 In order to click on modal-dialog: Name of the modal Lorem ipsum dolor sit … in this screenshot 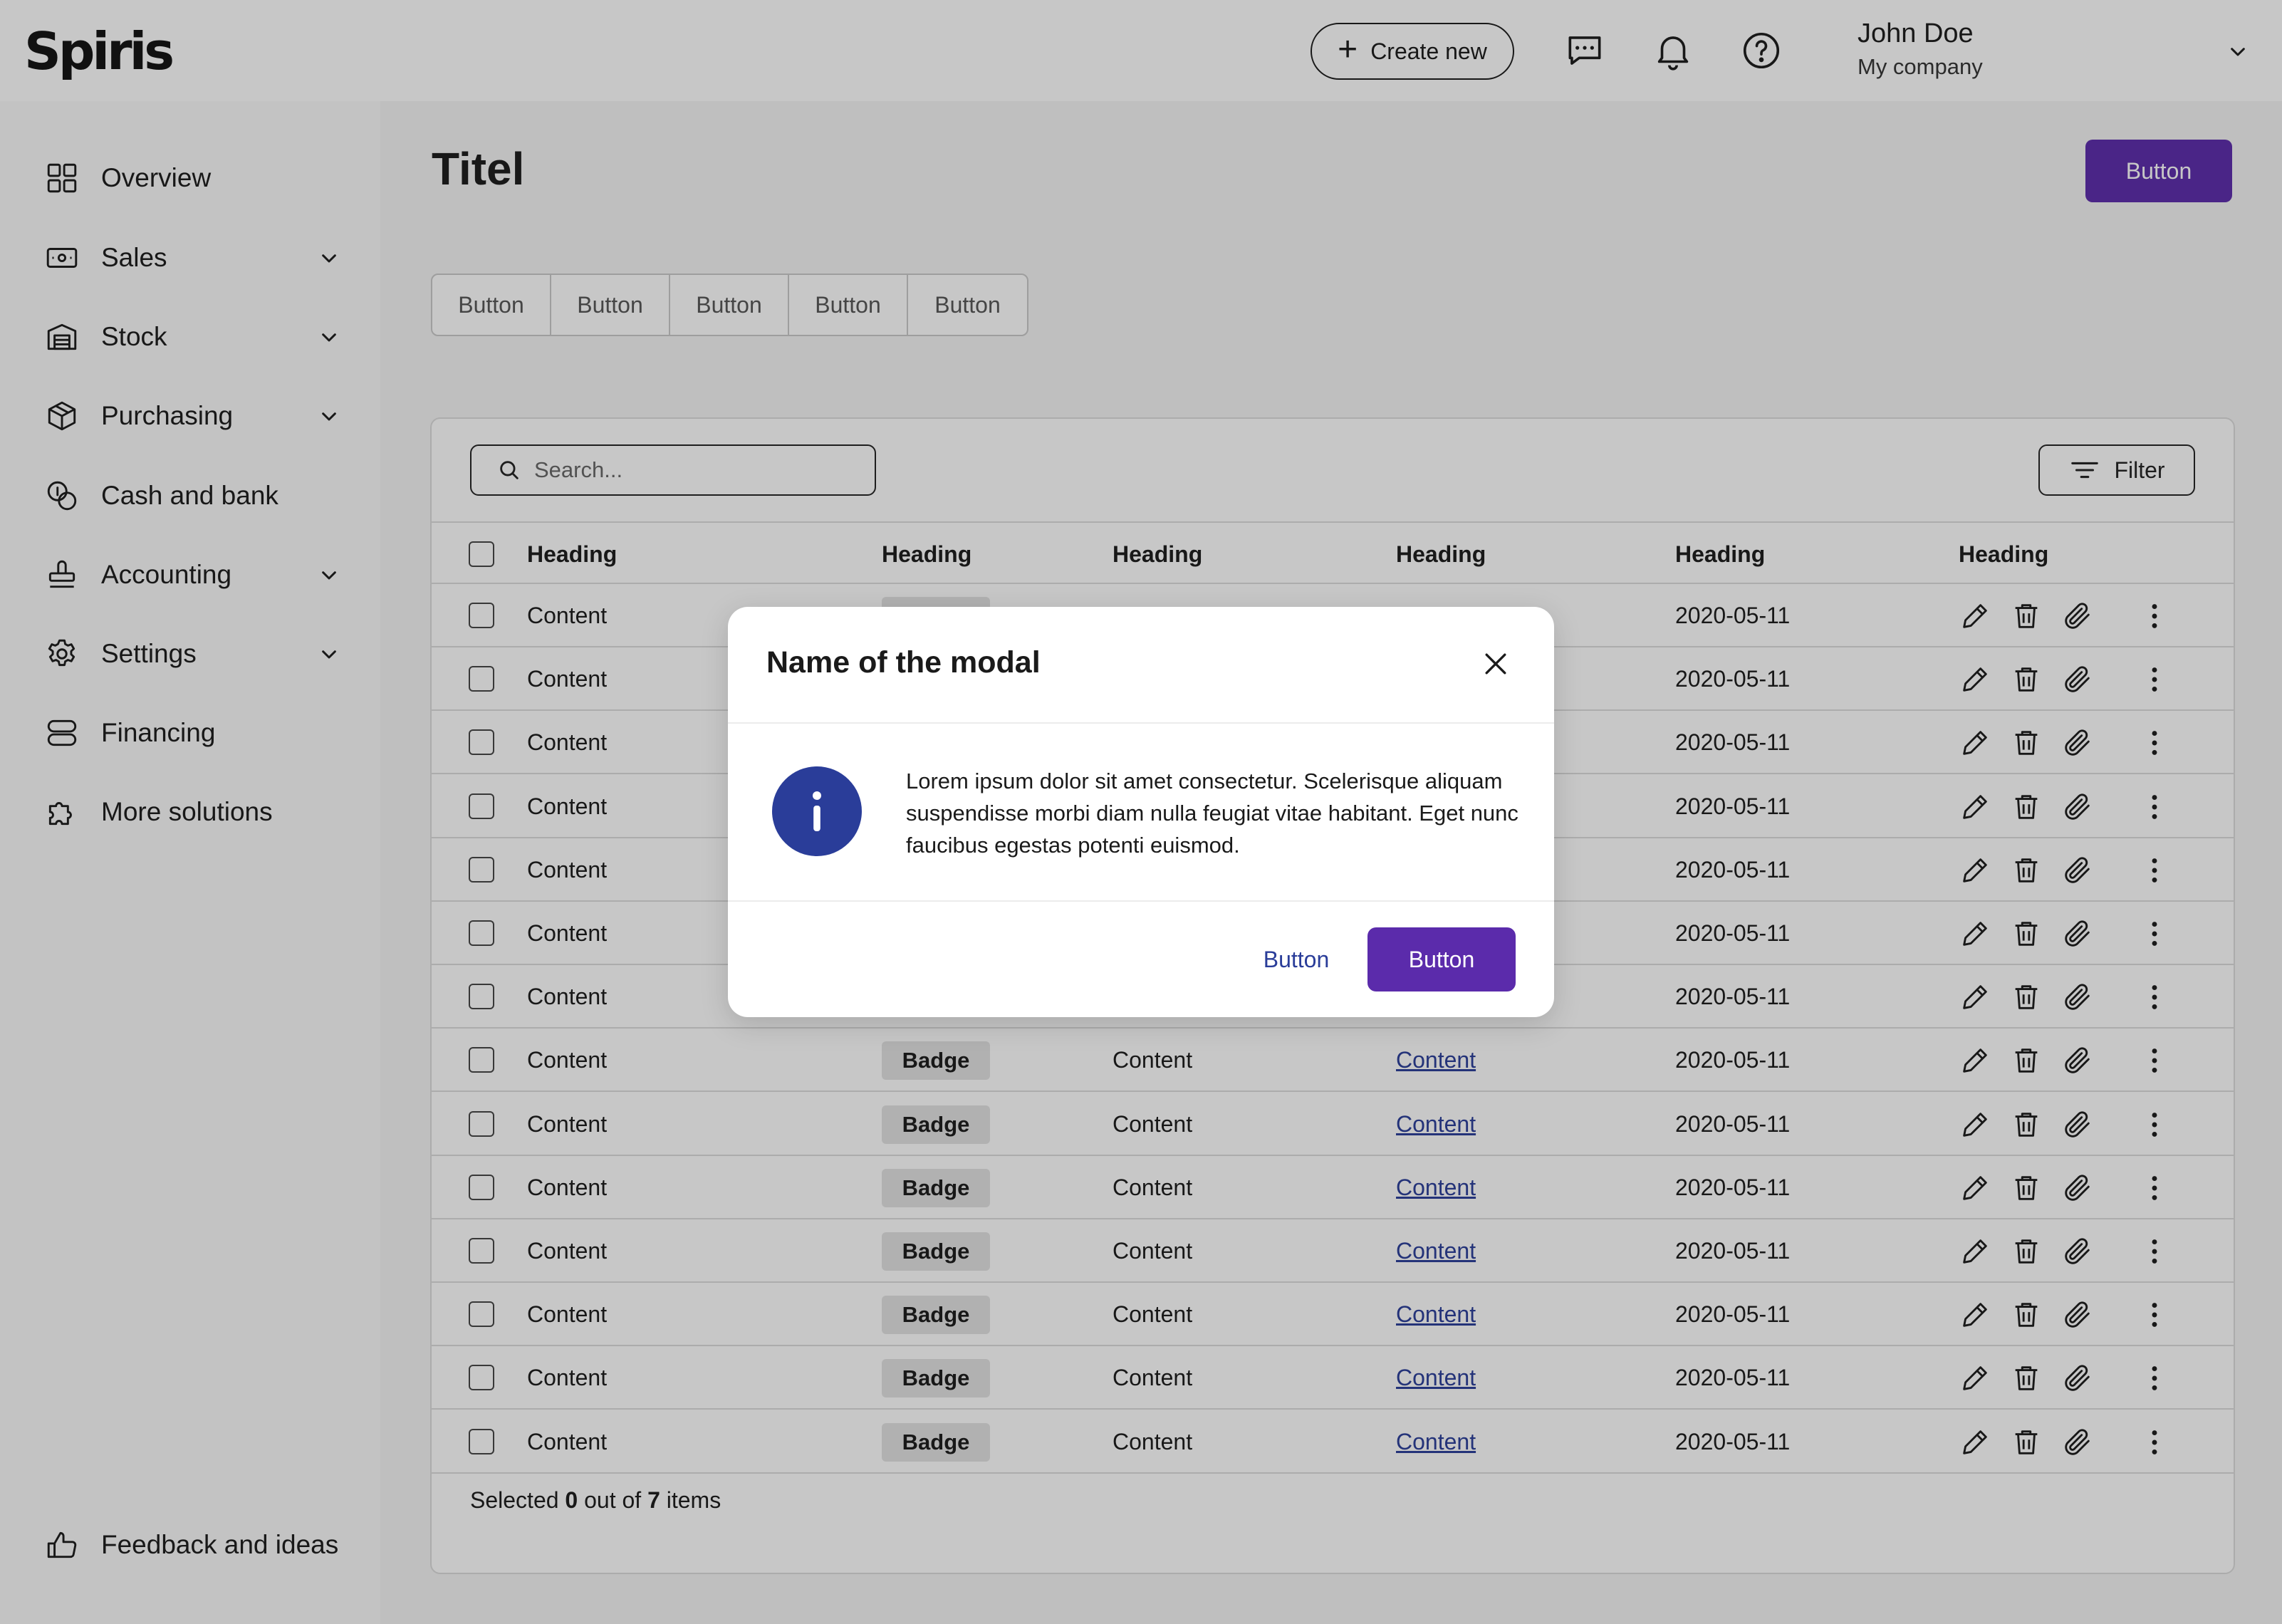, I will do `click(1141, 812)`.